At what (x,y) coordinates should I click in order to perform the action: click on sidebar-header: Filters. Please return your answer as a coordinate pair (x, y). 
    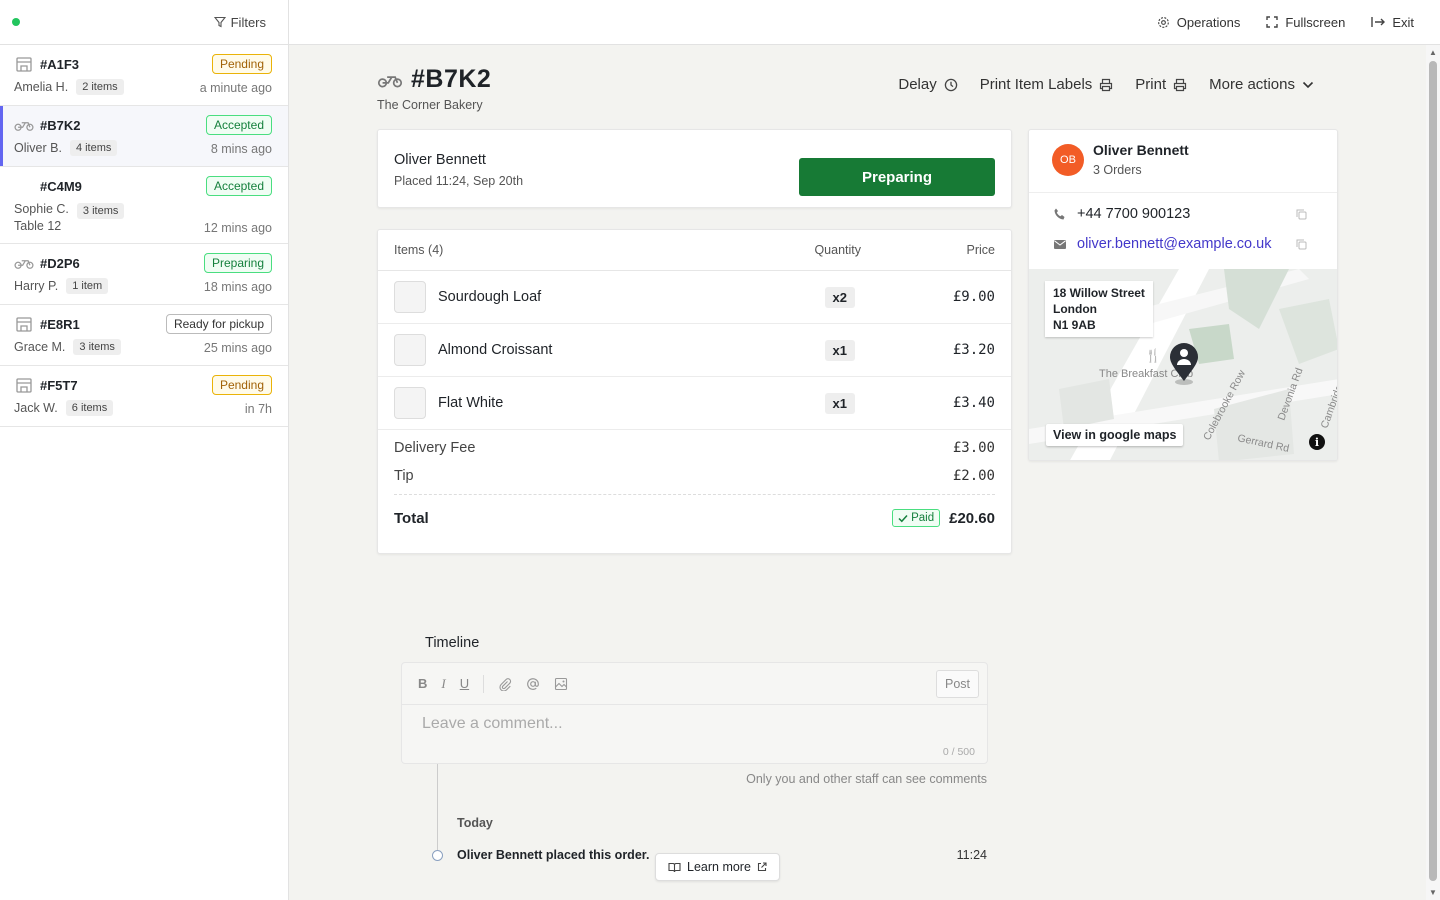
    Looking at the image, I should click on (144, 22).